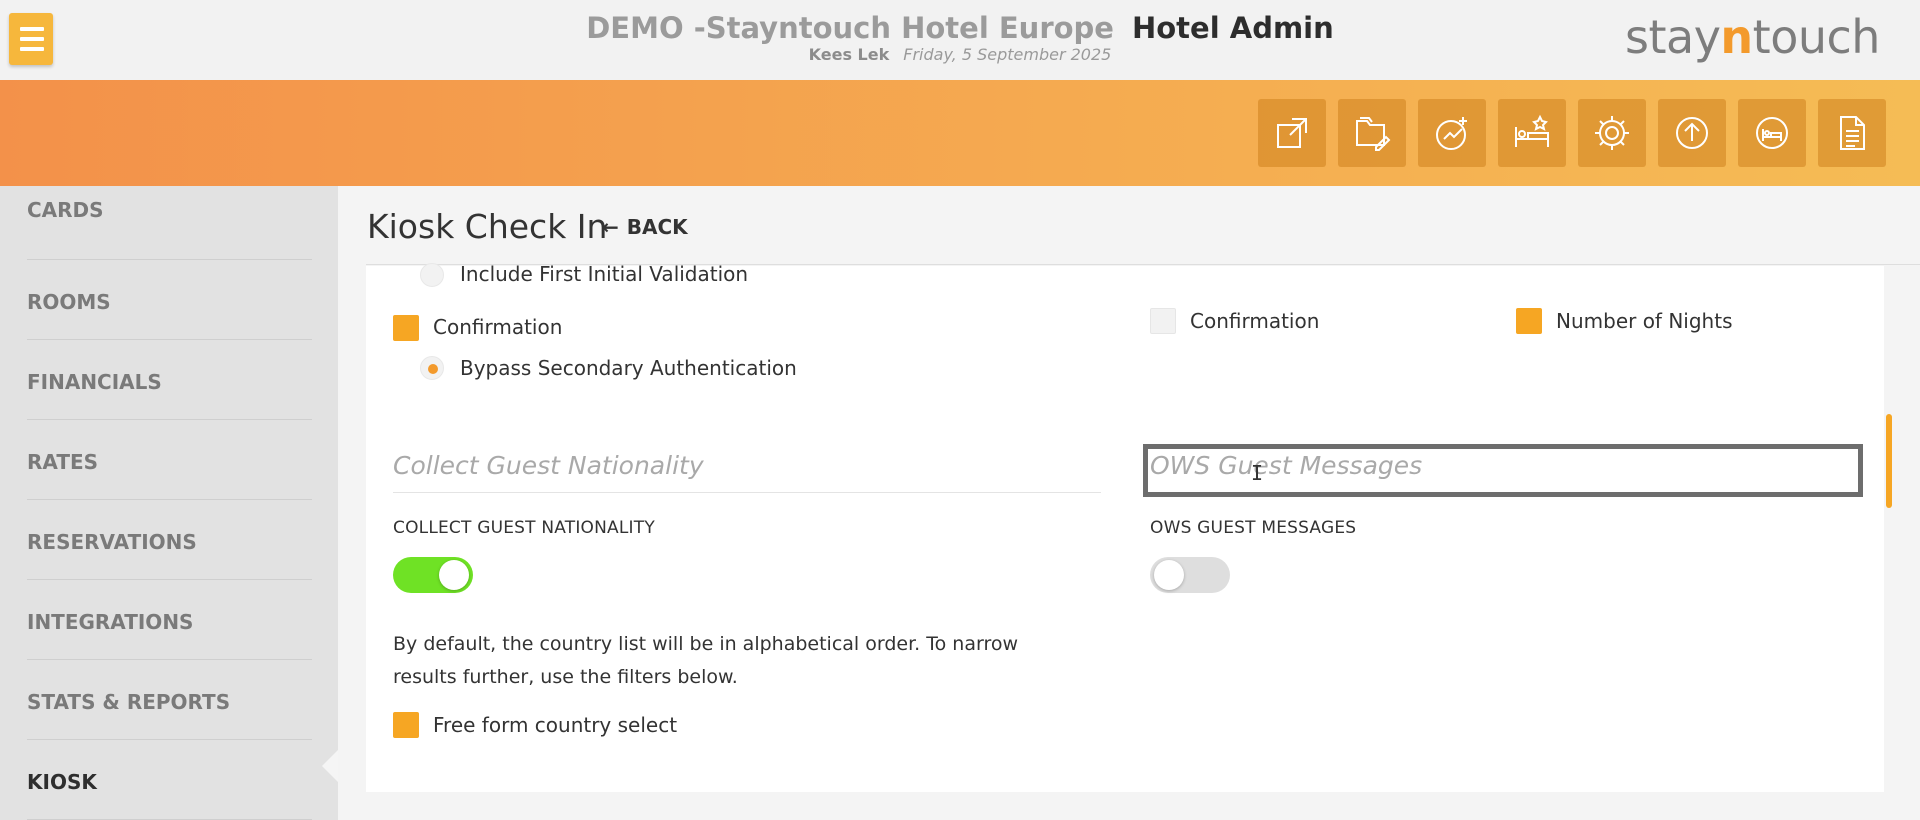  What do you see at coordinates (169, 229) in the screenshot?
I see `sidebar-item-cards: CARDS` at bounding box center [169, 229].